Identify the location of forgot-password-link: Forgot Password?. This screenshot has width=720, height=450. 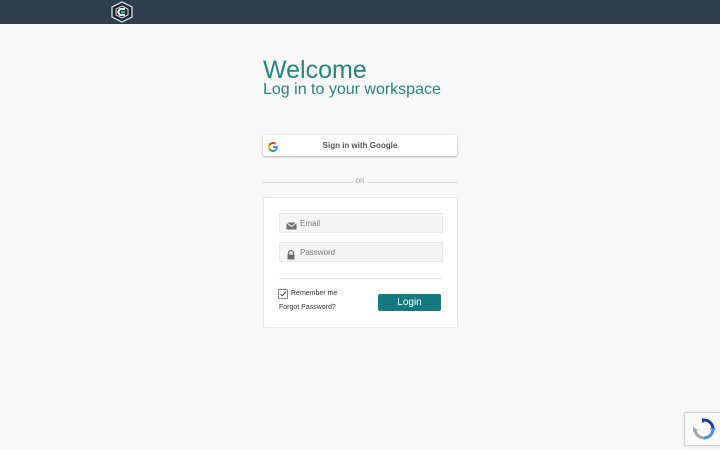
(307, 308).